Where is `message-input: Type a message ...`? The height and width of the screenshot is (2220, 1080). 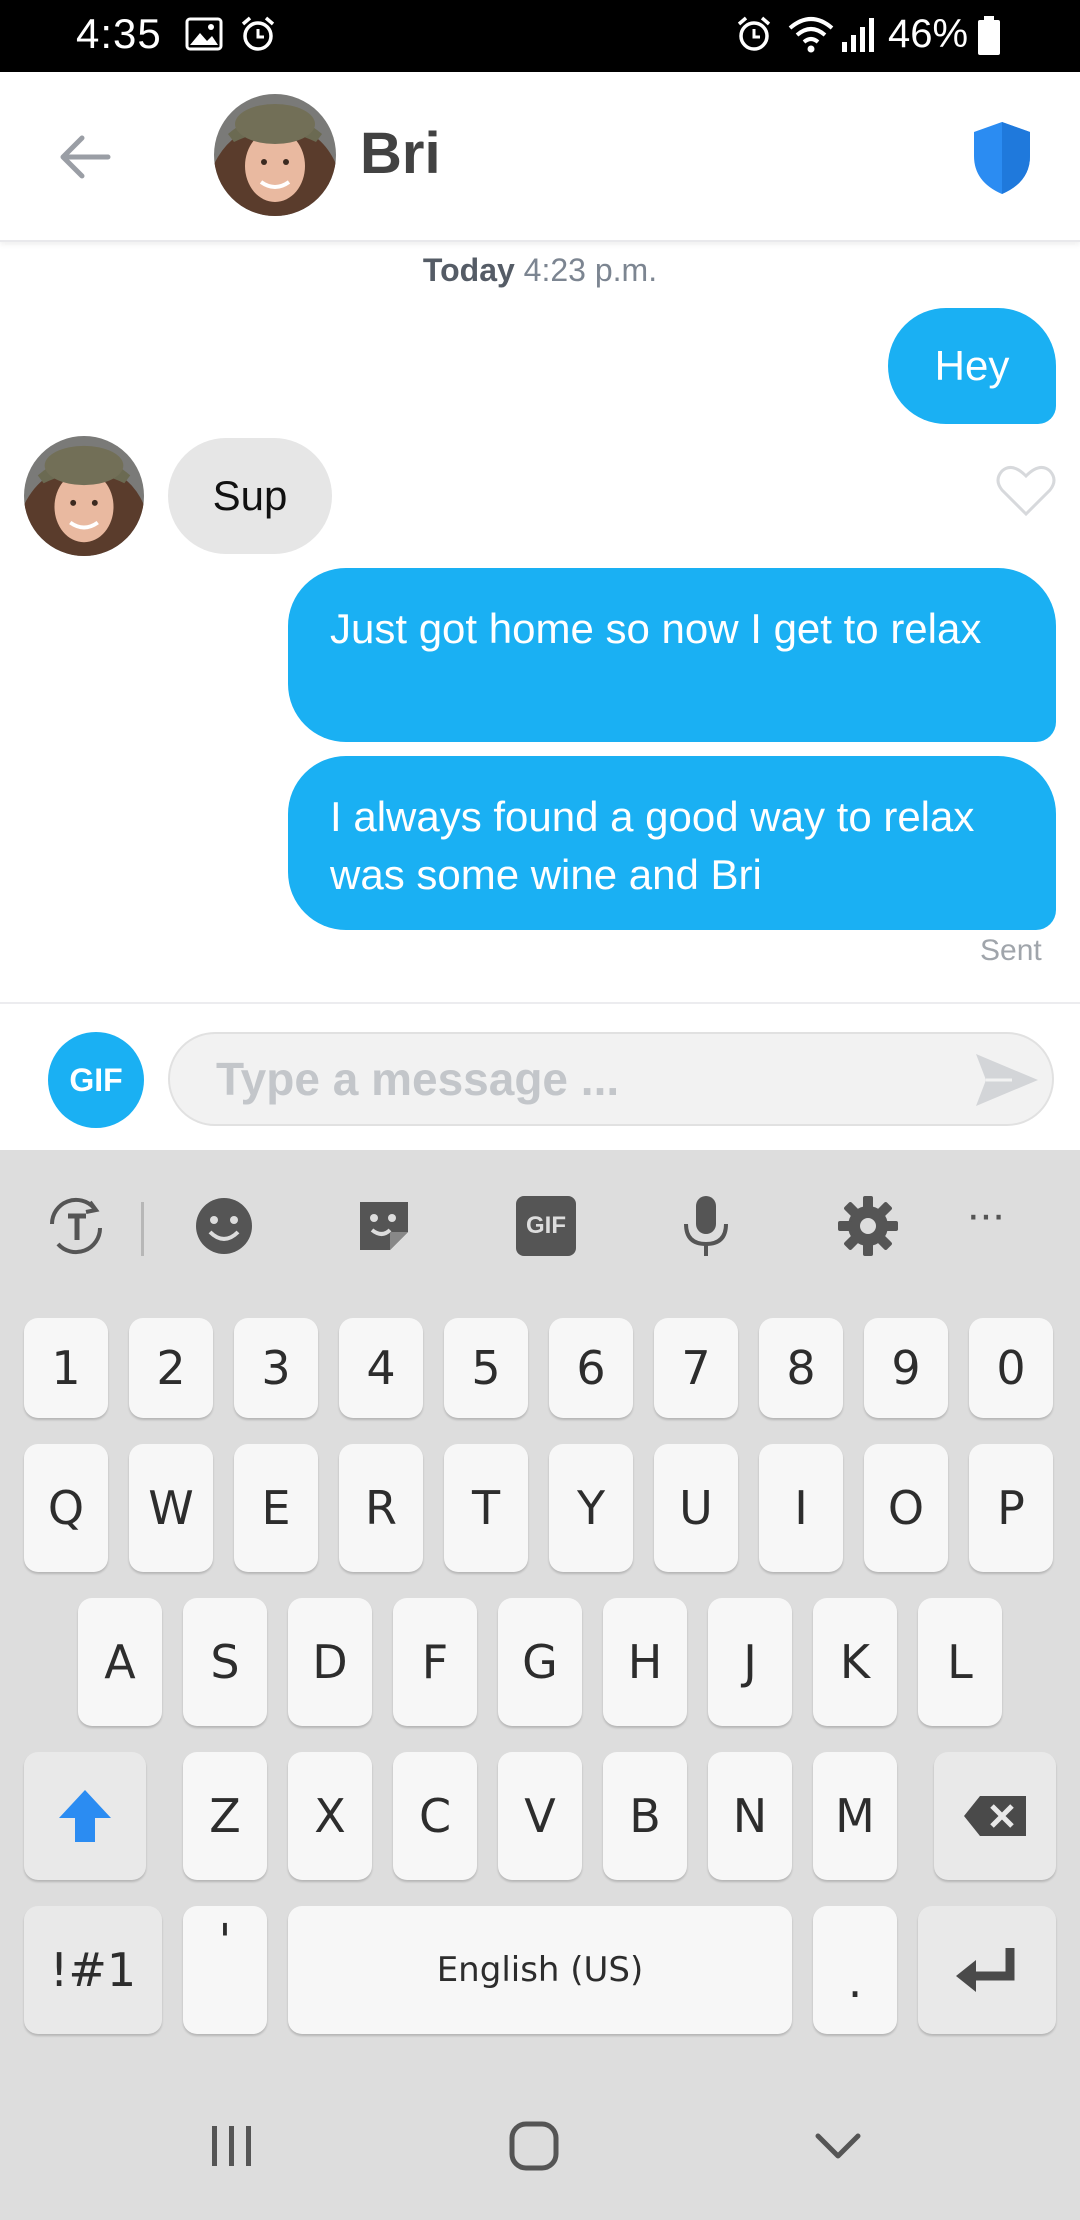
message-input: Type a message ... is located at coordinates (611, 1079).